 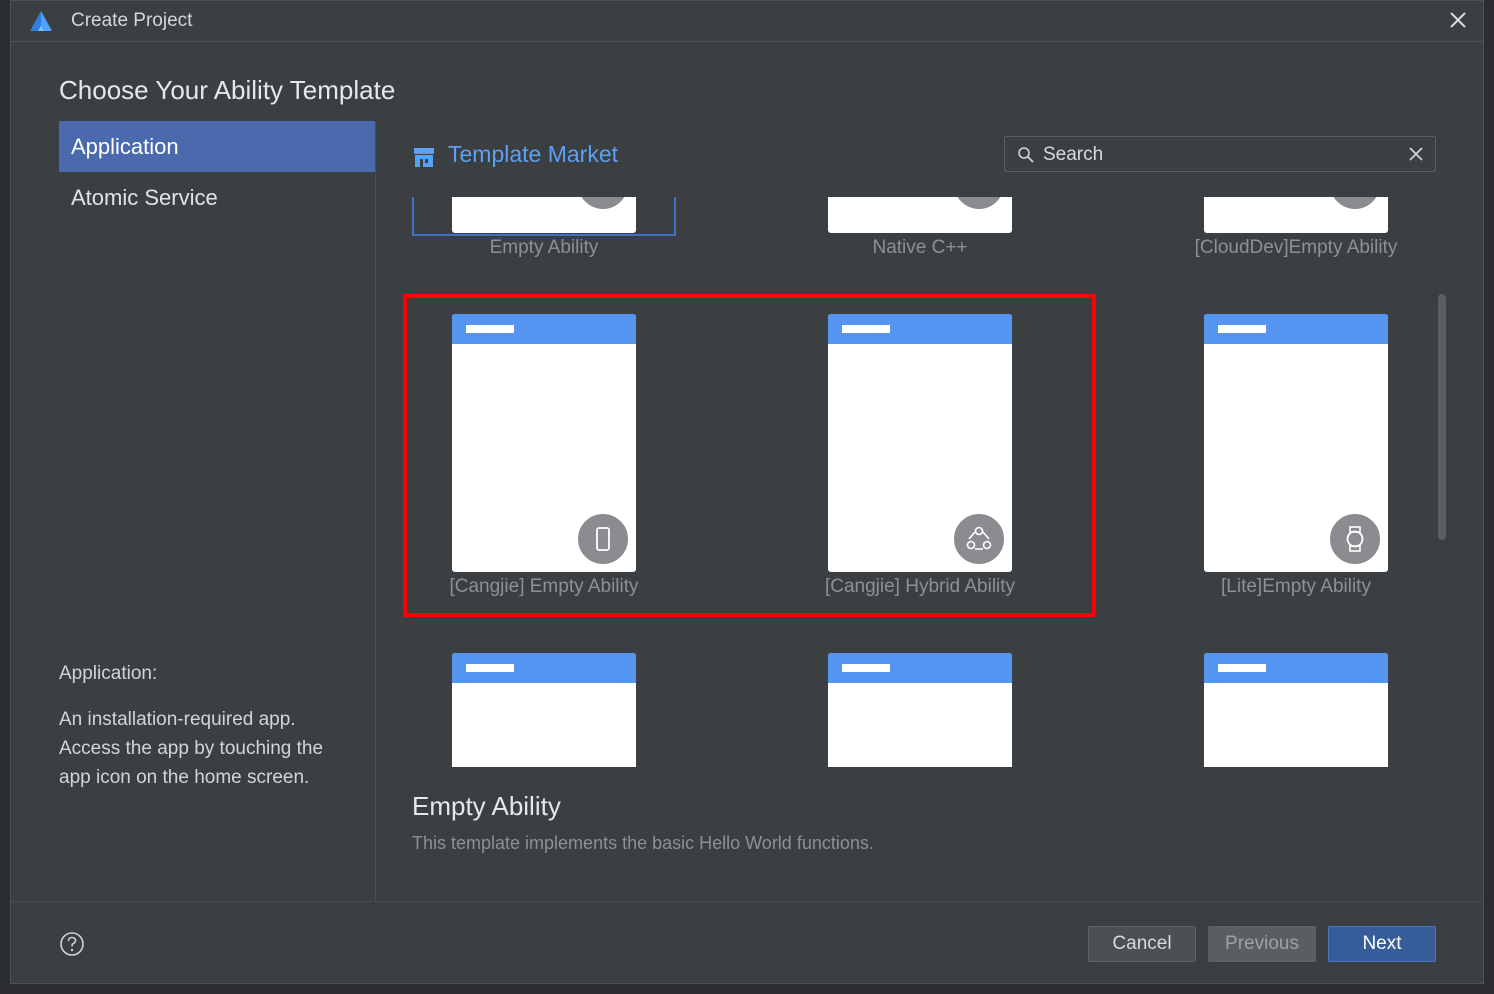 I want to click on template-card-clouddev-empty-ability: [CloudDev]Empty Ability, so click(x=1296, y=232).